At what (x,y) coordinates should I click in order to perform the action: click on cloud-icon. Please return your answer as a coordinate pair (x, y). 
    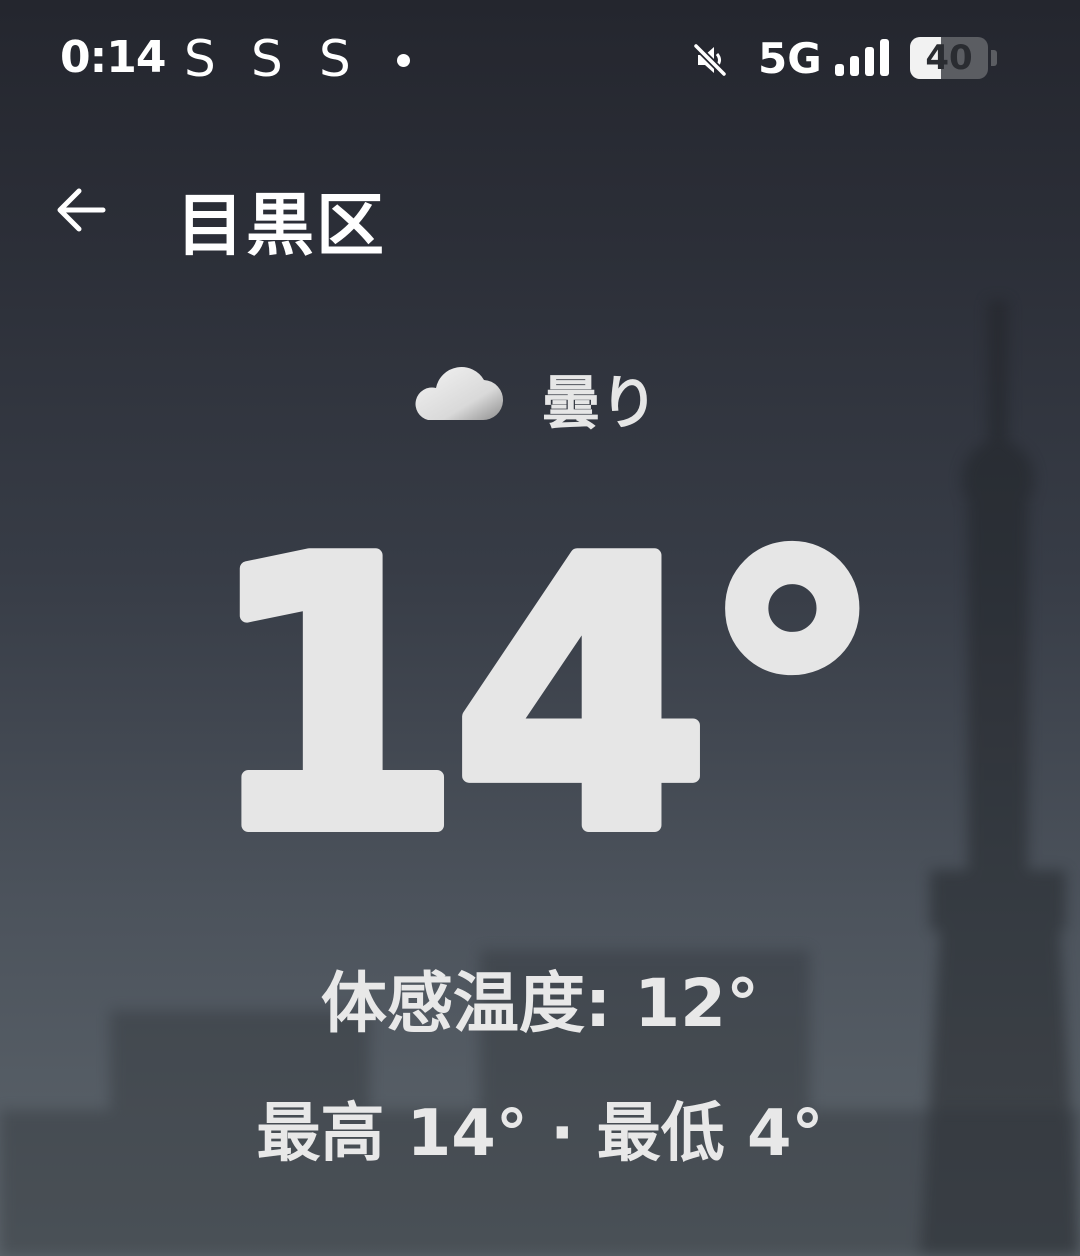
    Looking at the image, I should click on (459, 394).